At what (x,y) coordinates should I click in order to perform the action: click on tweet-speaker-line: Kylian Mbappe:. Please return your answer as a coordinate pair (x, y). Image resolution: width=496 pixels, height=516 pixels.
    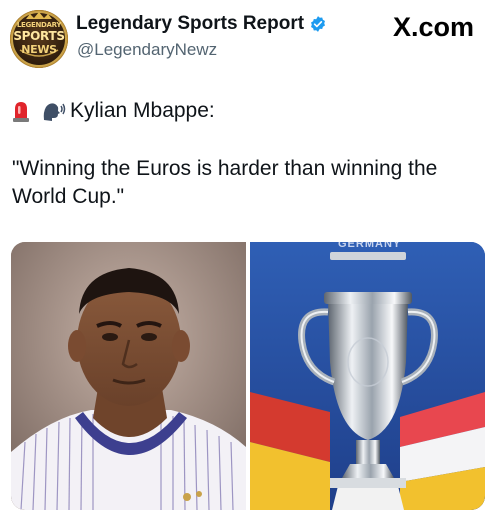
    Looking at the image, I should click on (113, 111).